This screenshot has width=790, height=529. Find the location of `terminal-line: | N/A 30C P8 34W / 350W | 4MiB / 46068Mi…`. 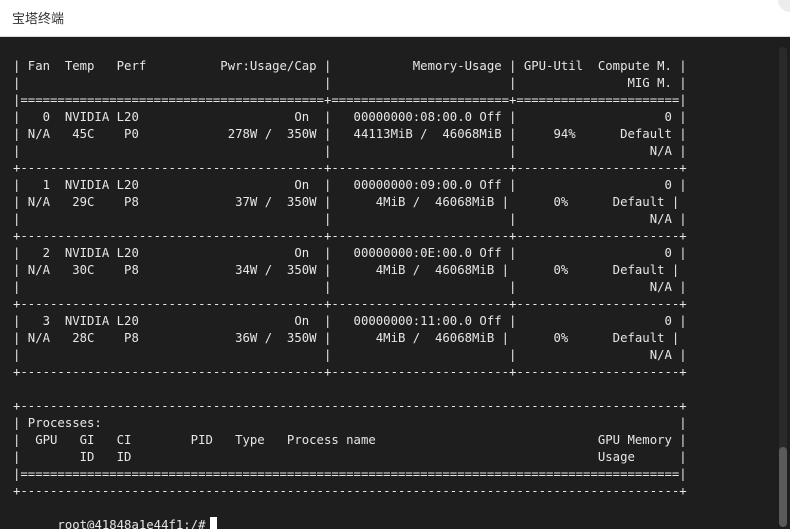

terminal-line: | N/A 30C P8 34W / 350W | 4MiB / 46068Mi… is located at coordinates (346, 270).